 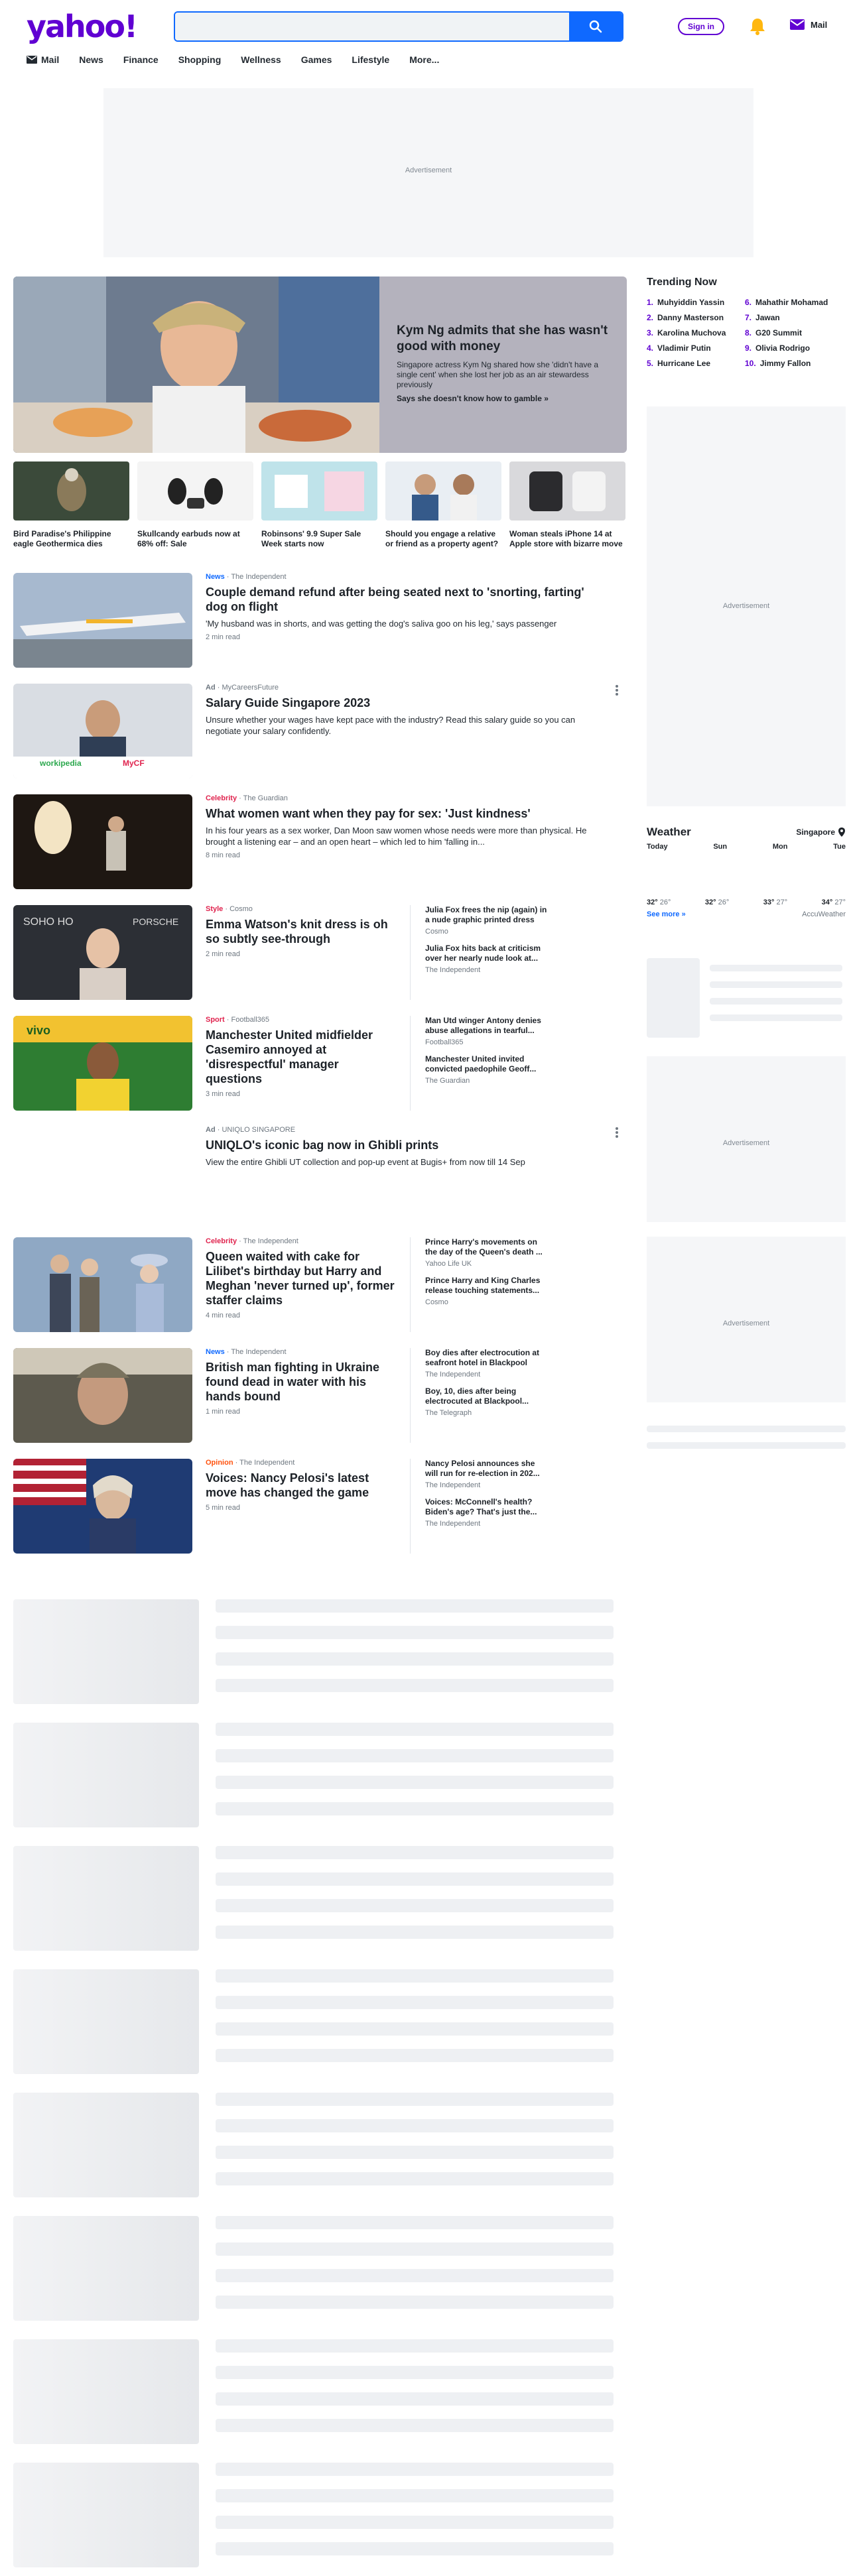 I want to click on hero-link: Says she doesn't know how to gamble », so click(x=507, y=399).